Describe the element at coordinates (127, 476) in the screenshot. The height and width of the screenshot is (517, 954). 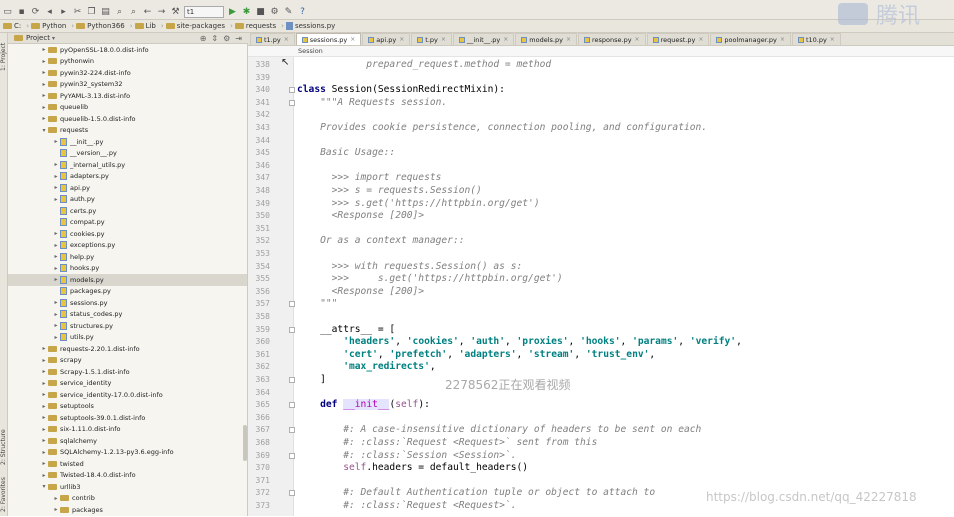
I see `tree-folder-item: ▸ Twisted-18.4.0.dist-info` at that location.